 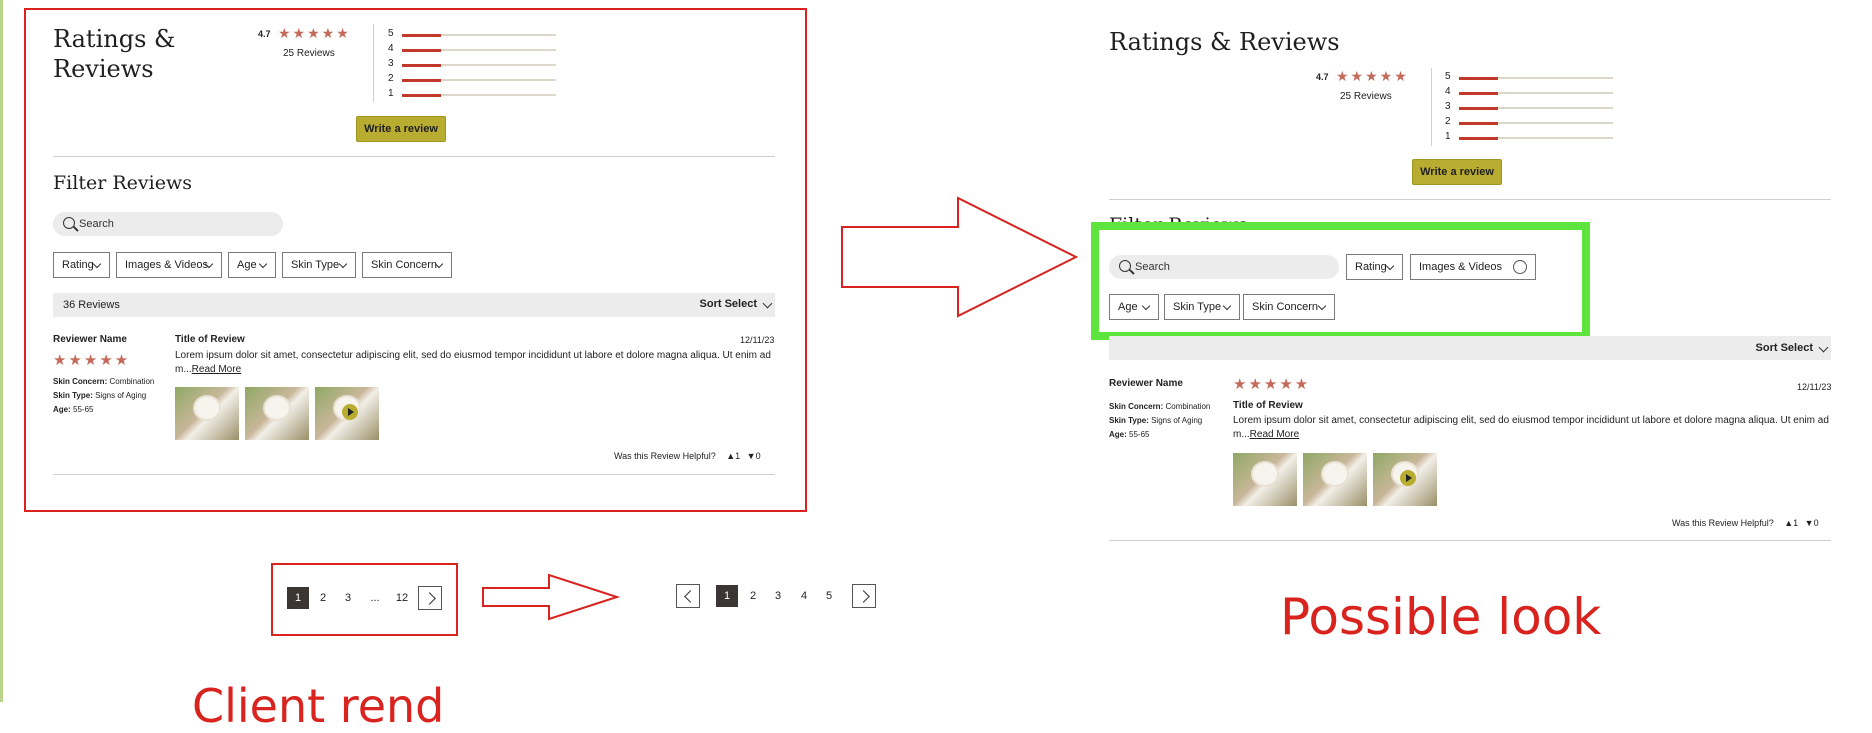 I want to click on page-3-proposed: 3, so click(x=778, y=596).